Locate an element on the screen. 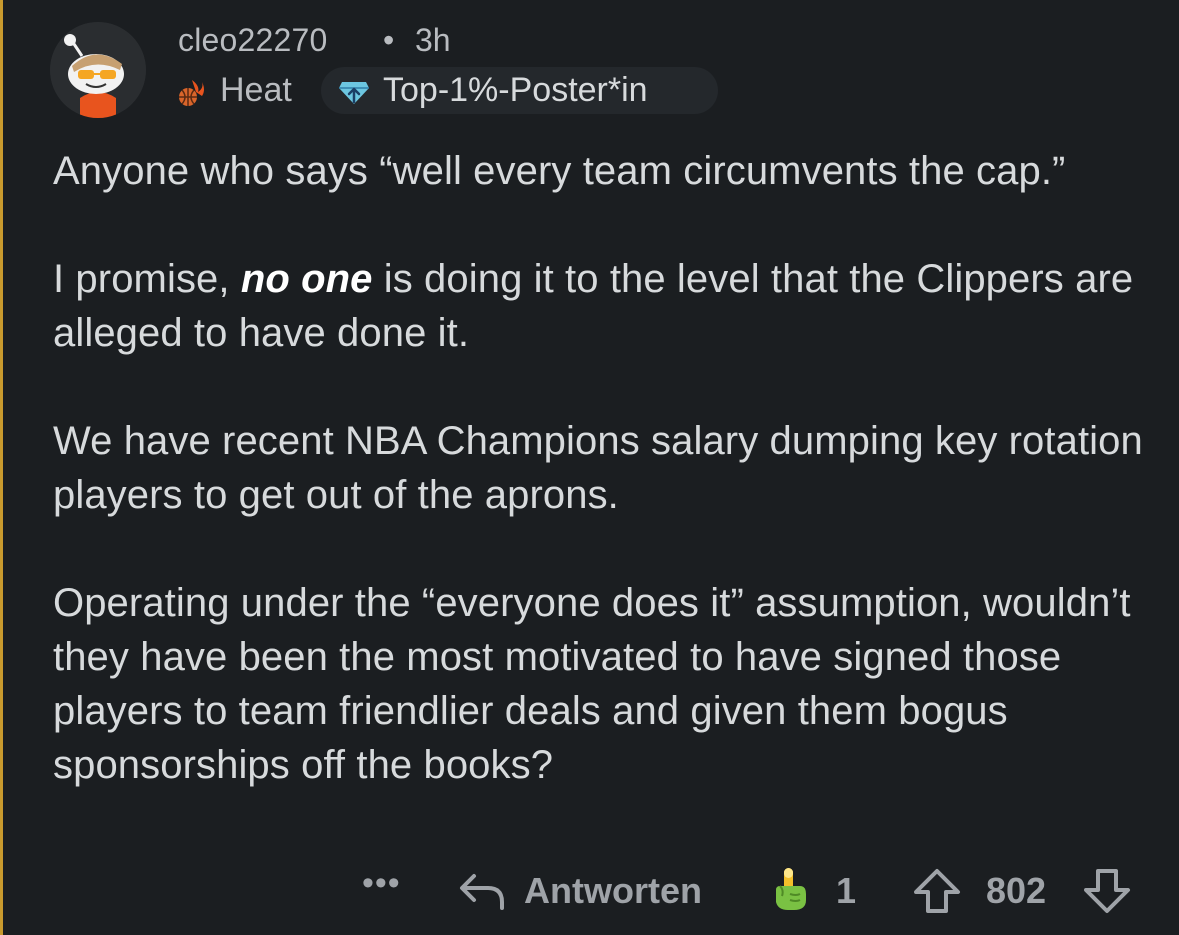 The width and height of the screenshot is (1179, 935). upvote-arrow-icon is located at coordinates (937, 891).